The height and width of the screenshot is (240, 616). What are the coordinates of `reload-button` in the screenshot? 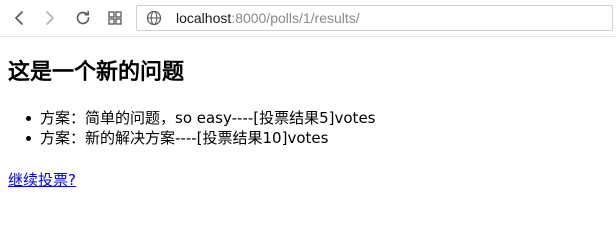 It's located at (83, 18).